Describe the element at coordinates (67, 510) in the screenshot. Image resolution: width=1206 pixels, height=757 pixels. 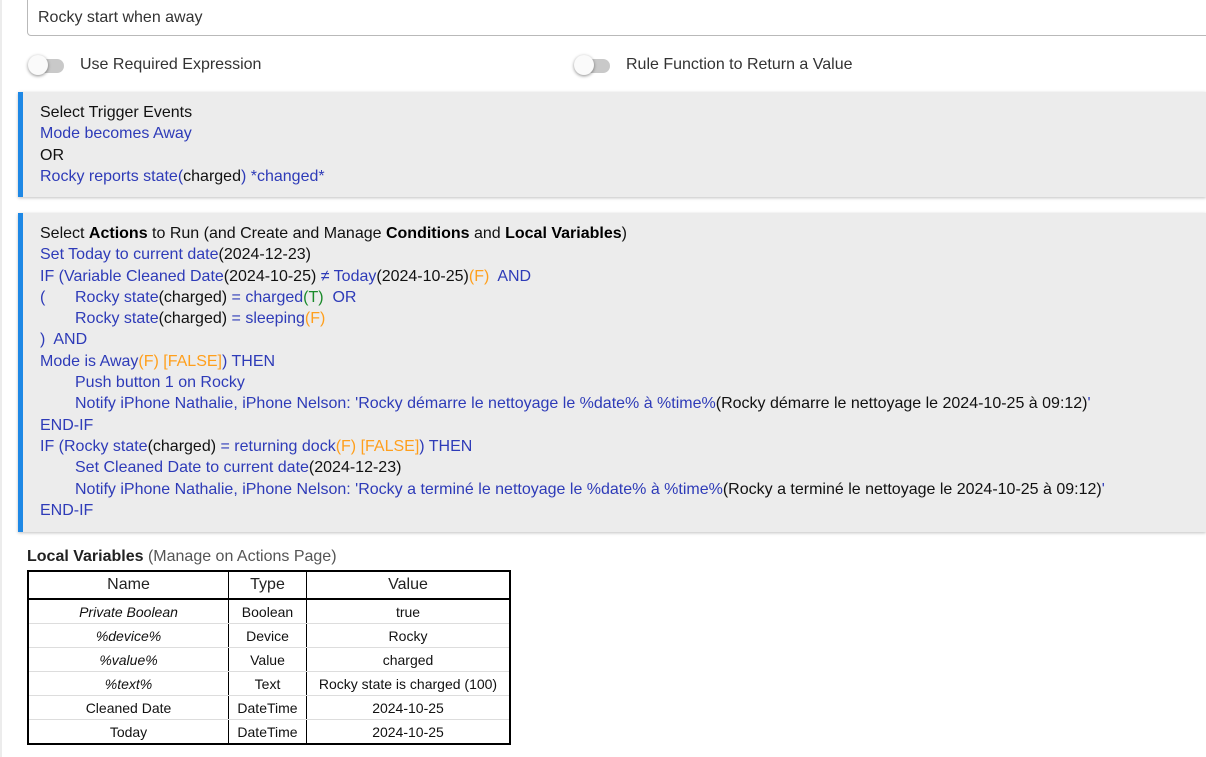
I see `action-end-if-2: END-IF` at that location.